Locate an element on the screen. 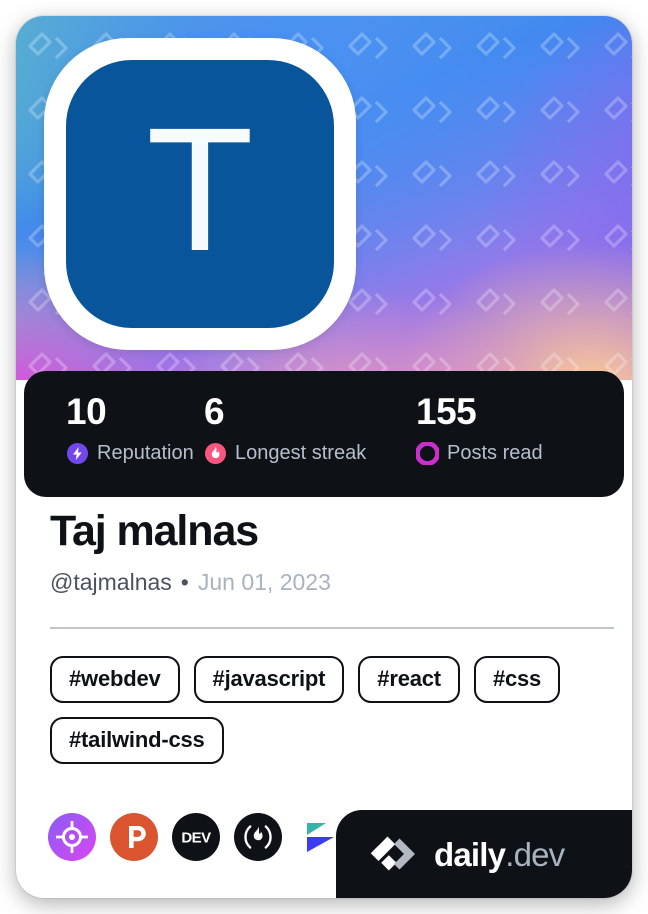 This screenshot has width=648, height=914. social-links: DEV is located at coordinates (196, 837).